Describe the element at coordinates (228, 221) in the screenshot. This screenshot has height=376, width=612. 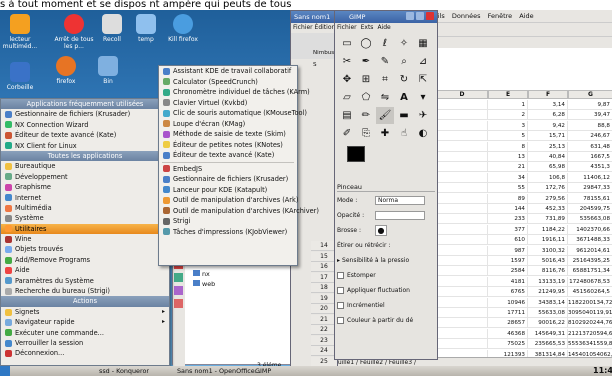
I see `submenu-item: Strigi` at that location.